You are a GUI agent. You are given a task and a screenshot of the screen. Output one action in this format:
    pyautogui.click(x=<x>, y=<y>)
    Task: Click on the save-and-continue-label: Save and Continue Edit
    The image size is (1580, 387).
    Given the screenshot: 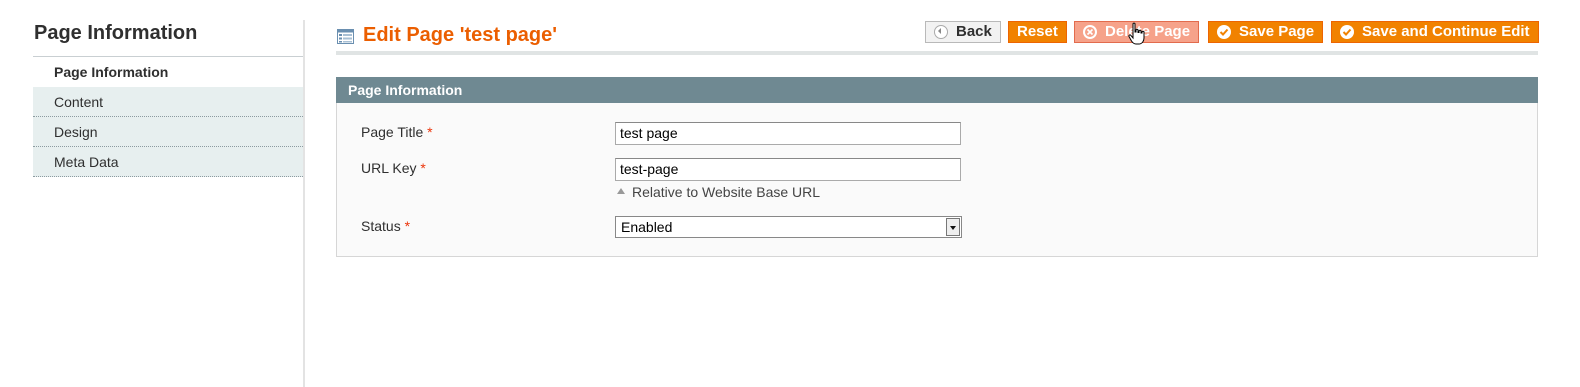 What is the action you would take?
    pyautogui.click(x=1446, y=31)
    